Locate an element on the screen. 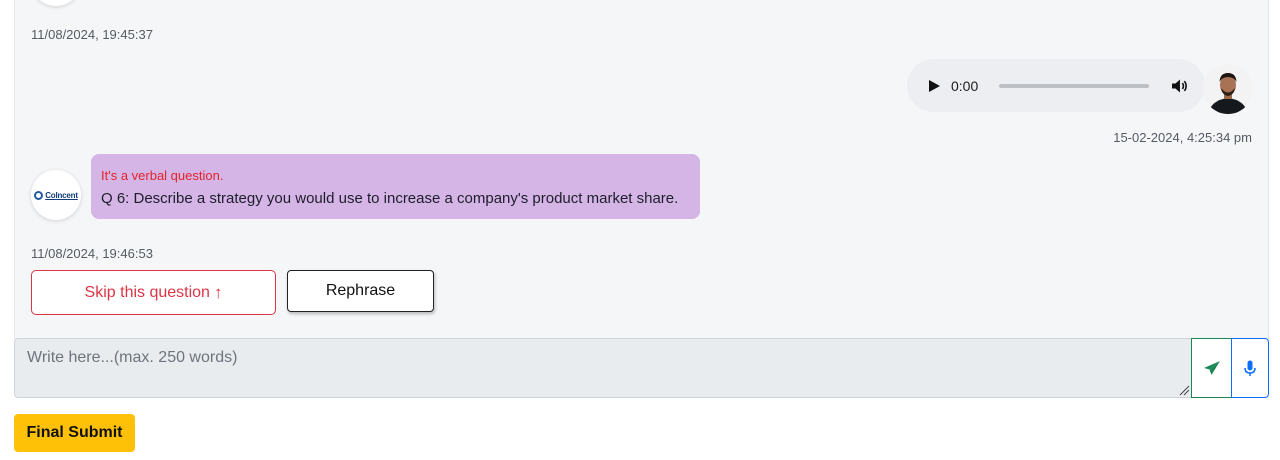 This screenshot has height=460, width=1280. company-logo: CoIncent is located at coordinates (56, 195).